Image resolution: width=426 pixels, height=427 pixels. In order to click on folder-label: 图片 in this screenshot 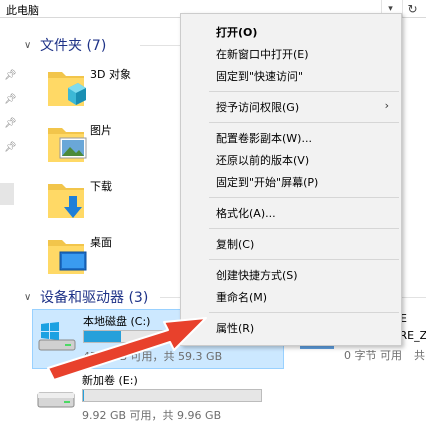, I will do `click(101, 130)`.